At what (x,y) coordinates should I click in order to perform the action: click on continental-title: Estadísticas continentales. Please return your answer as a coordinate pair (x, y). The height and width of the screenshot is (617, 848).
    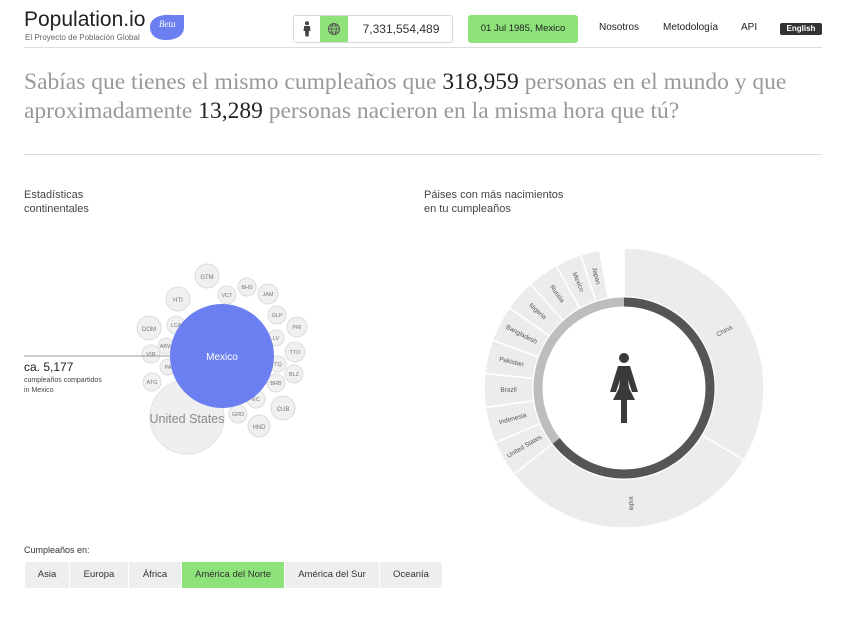
    Looking at the image, I should click on (56, 202).